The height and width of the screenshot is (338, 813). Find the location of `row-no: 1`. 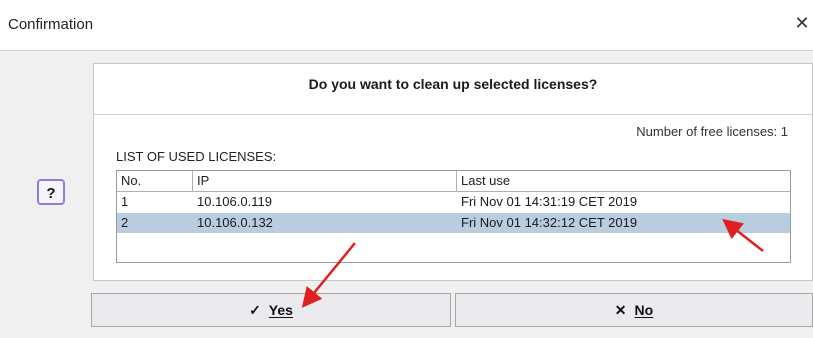

row-no: 1 is located at coordinates (125, 201).